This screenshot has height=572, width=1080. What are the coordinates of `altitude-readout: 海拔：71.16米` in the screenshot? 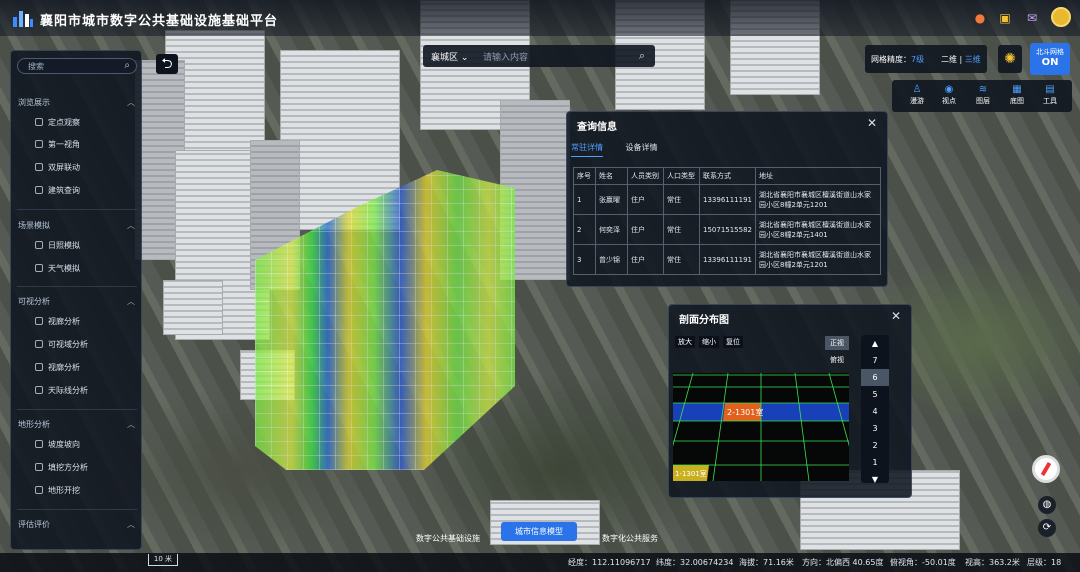 It's located at (766, 562).